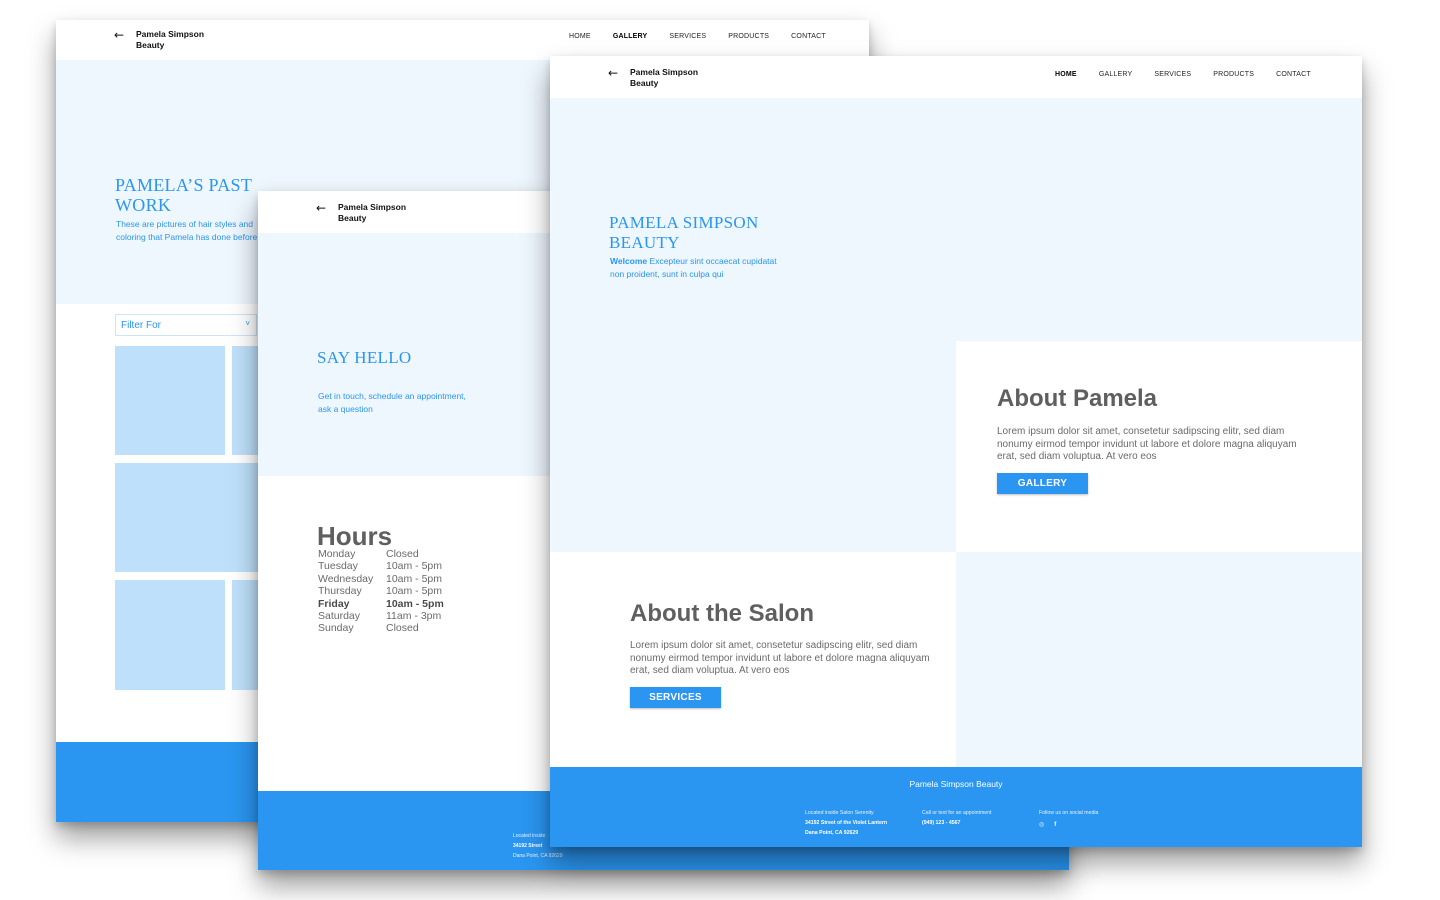 This screenshot has width=1440, height=900. I want to click on footer-social-label: Follow us on social media, so click(1069, 813).